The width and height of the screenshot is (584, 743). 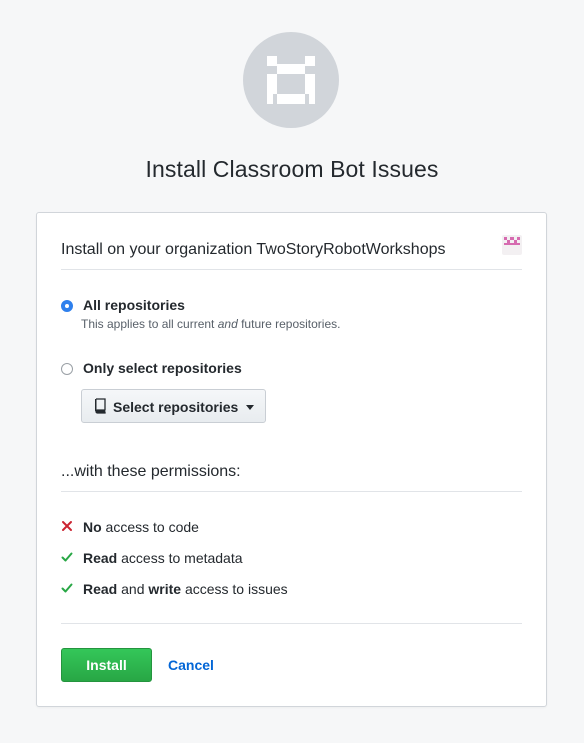 What do you see at coordinates (106, 665) in the screenshot?
I see `install-button: Install` at bounding box center [106, 665].